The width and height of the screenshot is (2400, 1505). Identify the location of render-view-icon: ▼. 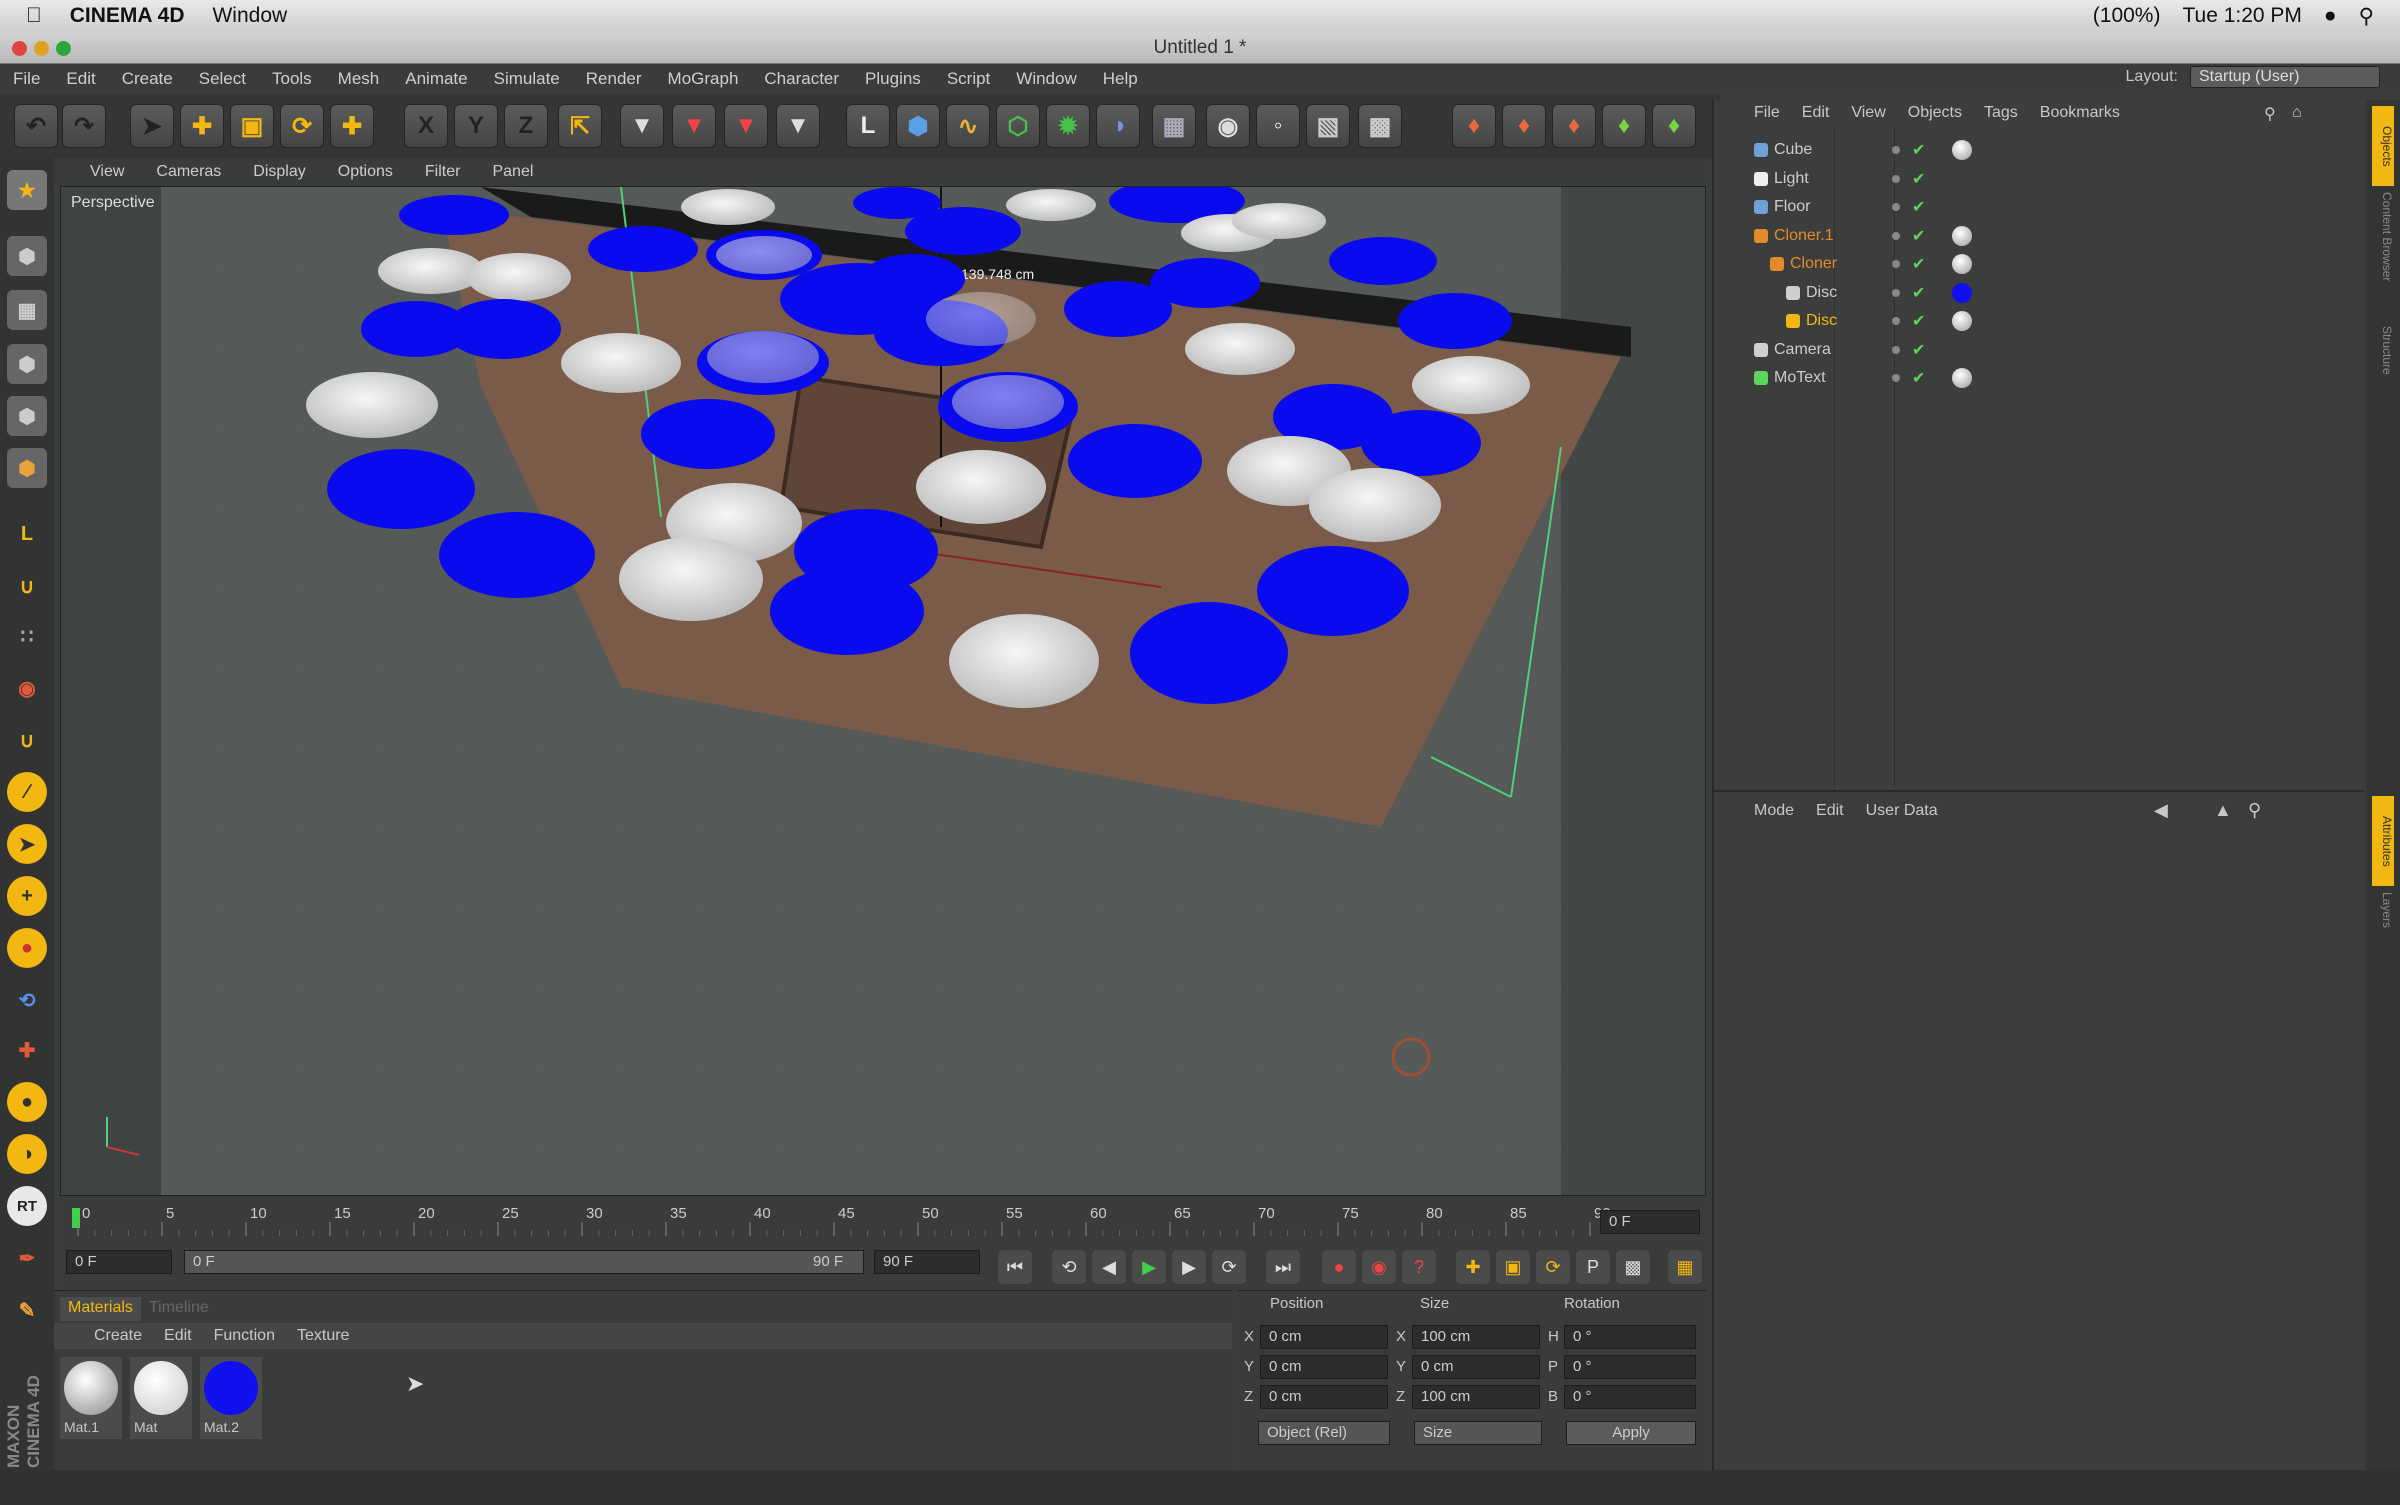
(642, 126).